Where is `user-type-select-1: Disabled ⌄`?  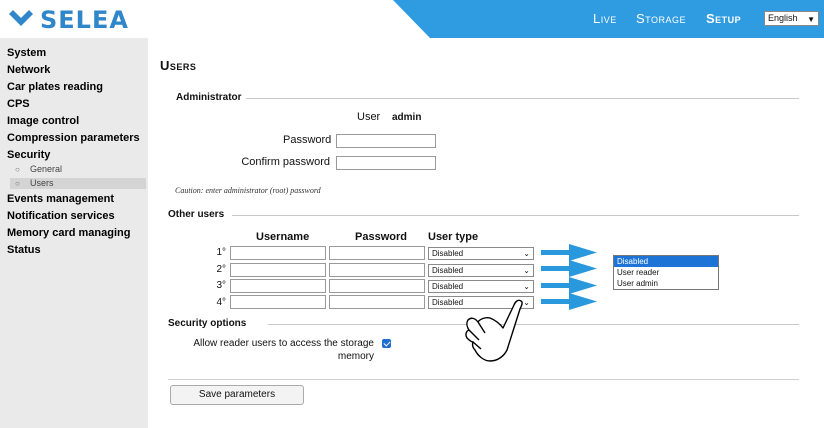
user-type-select-1: Disabled ⌄ is located at coordinates (481, 253).